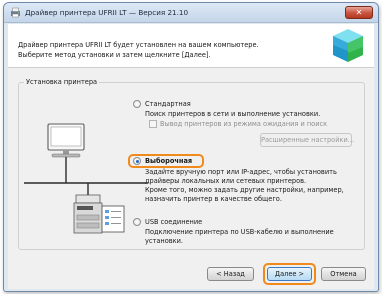 This screenshot has width=382, height=294. I want to click on installer-cube-icon, so click(348, 45).